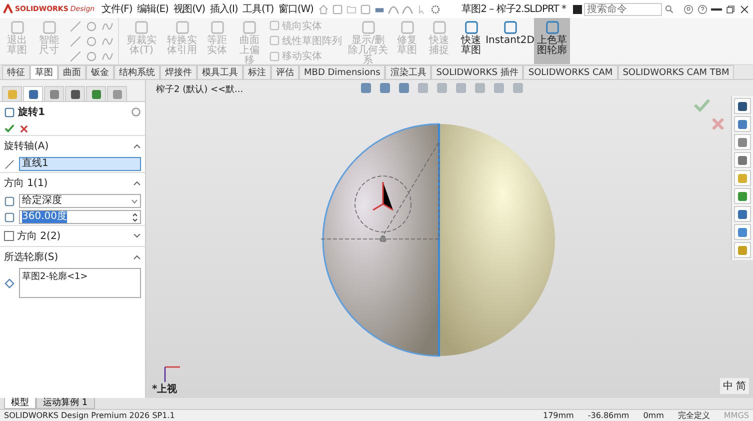  What do you see at coordinates (623, 9) in the screenshot?
I see `search-field: 搜索命令` at bounding box center [623, 9].